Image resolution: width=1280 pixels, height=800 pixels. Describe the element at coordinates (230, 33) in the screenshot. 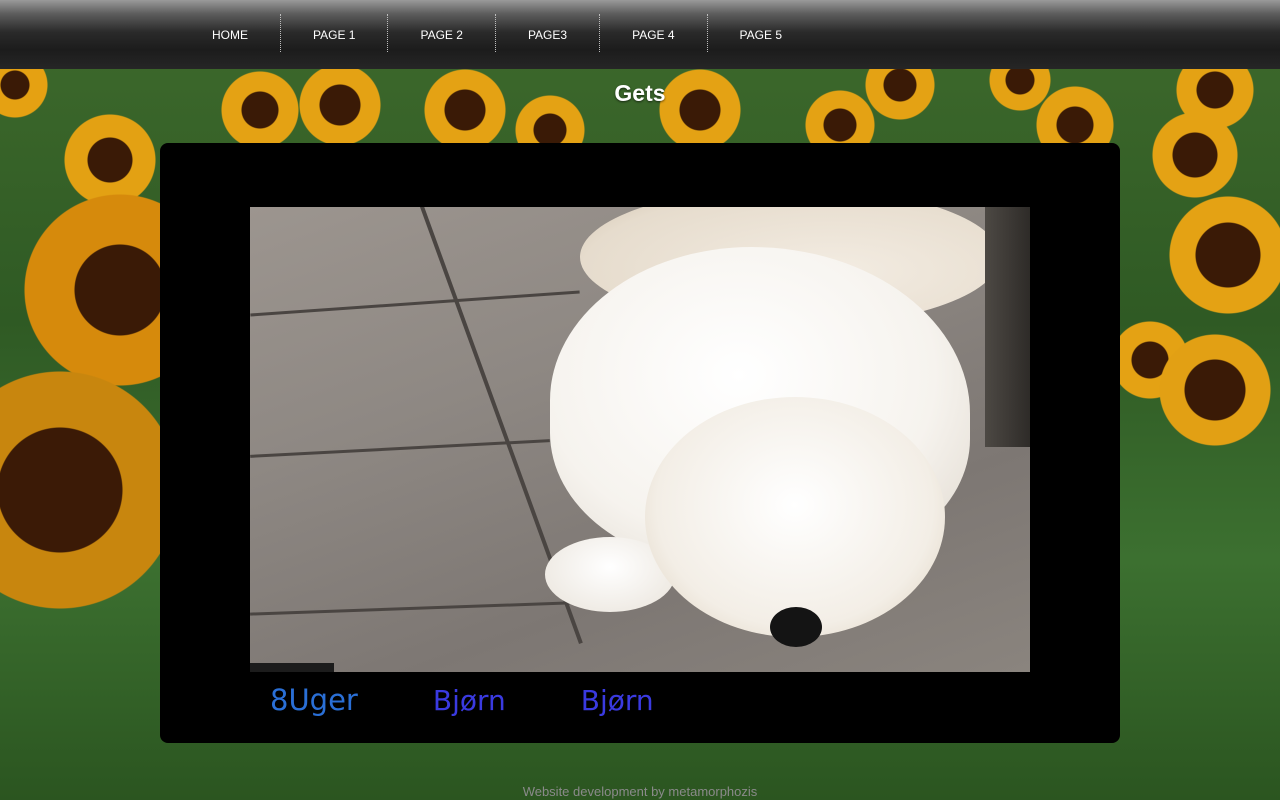

I see `nav-item-home: HOME` at that location.